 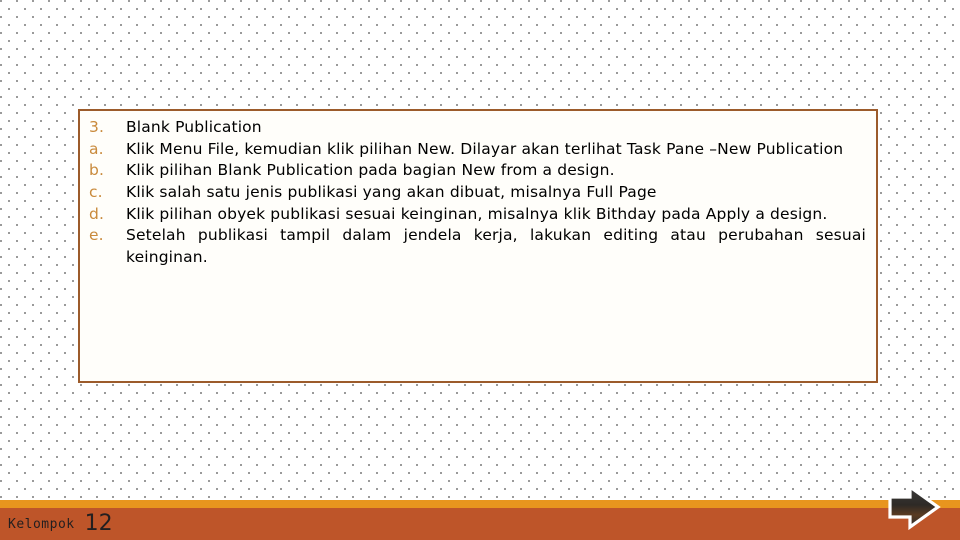 I want to click on next-arrow-shape, so click(x=914, y=508).